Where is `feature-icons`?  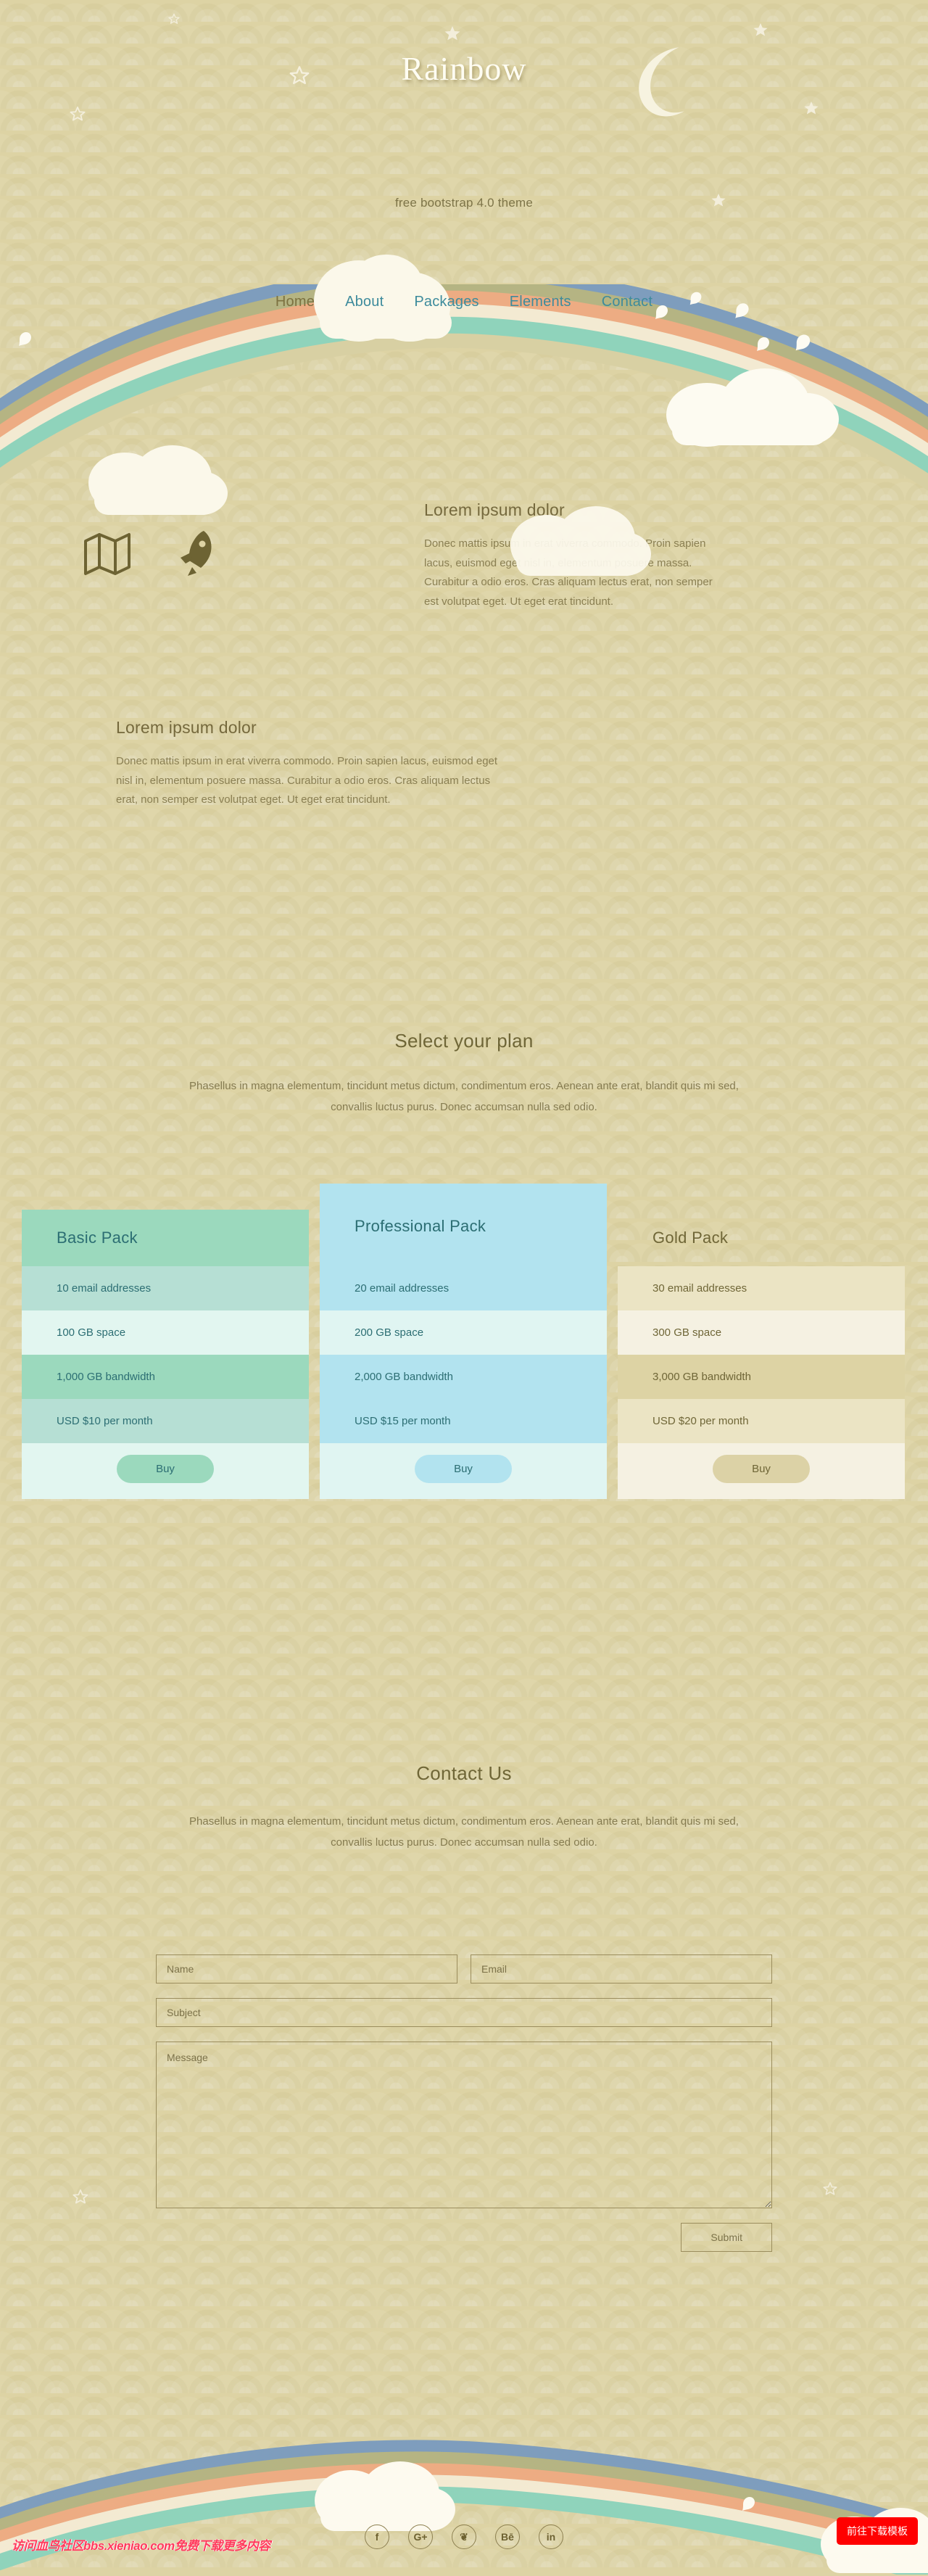 feature-icons is located at coordinates (150, 554).